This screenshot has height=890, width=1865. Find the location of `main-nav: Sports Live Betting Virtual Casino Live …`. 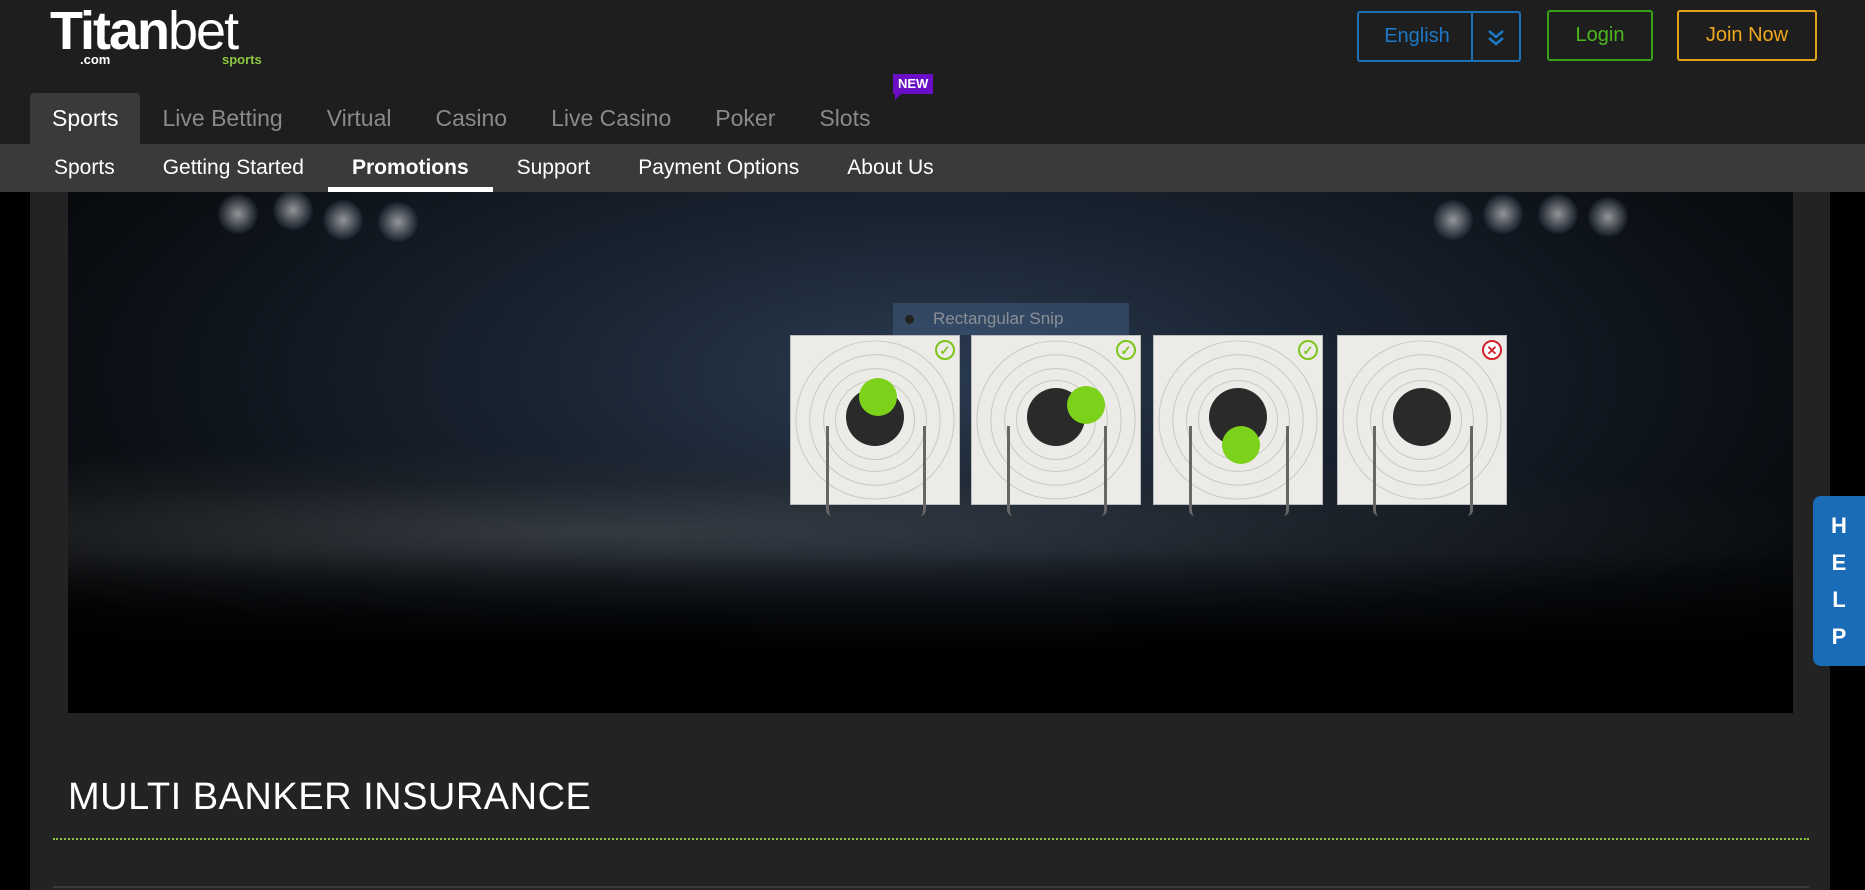

main-nav: Sports Live Betting Virtual Casino Live … is located at coordinates (461, 118).